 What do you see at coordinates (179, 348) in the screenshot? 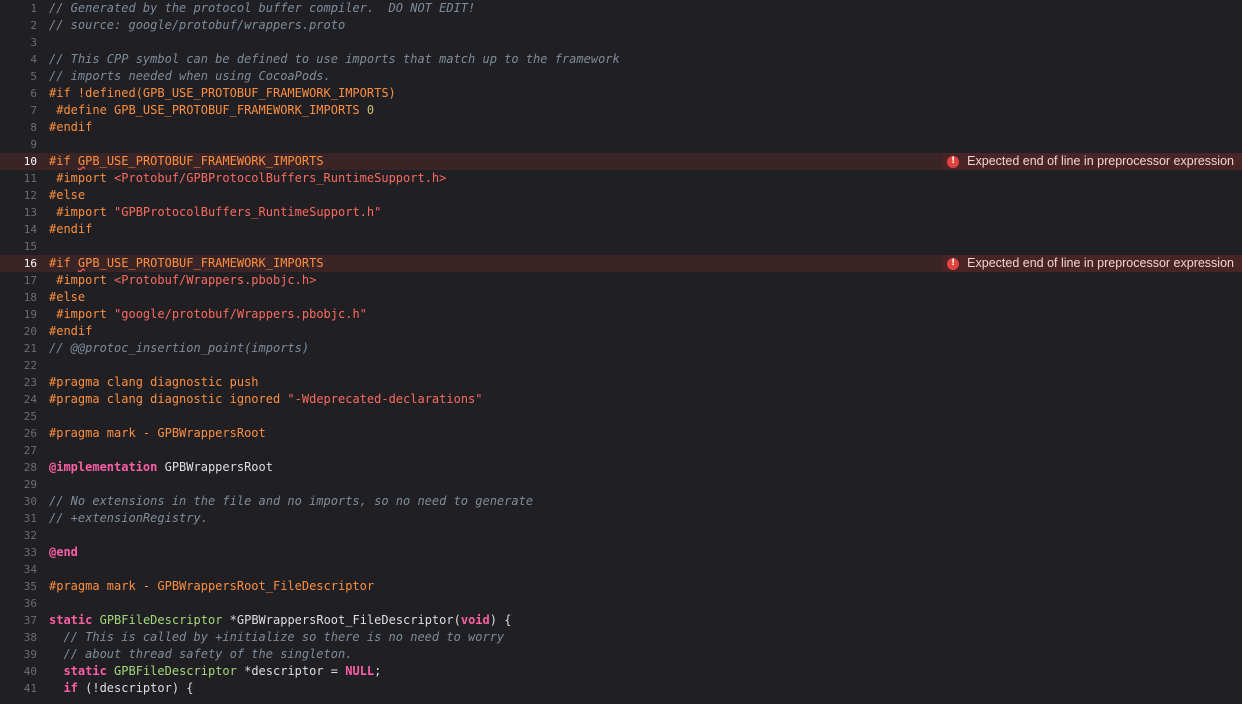
I see `code-token: // @@protoc_insertion_point(imports)` at bounding box center [179, 348].